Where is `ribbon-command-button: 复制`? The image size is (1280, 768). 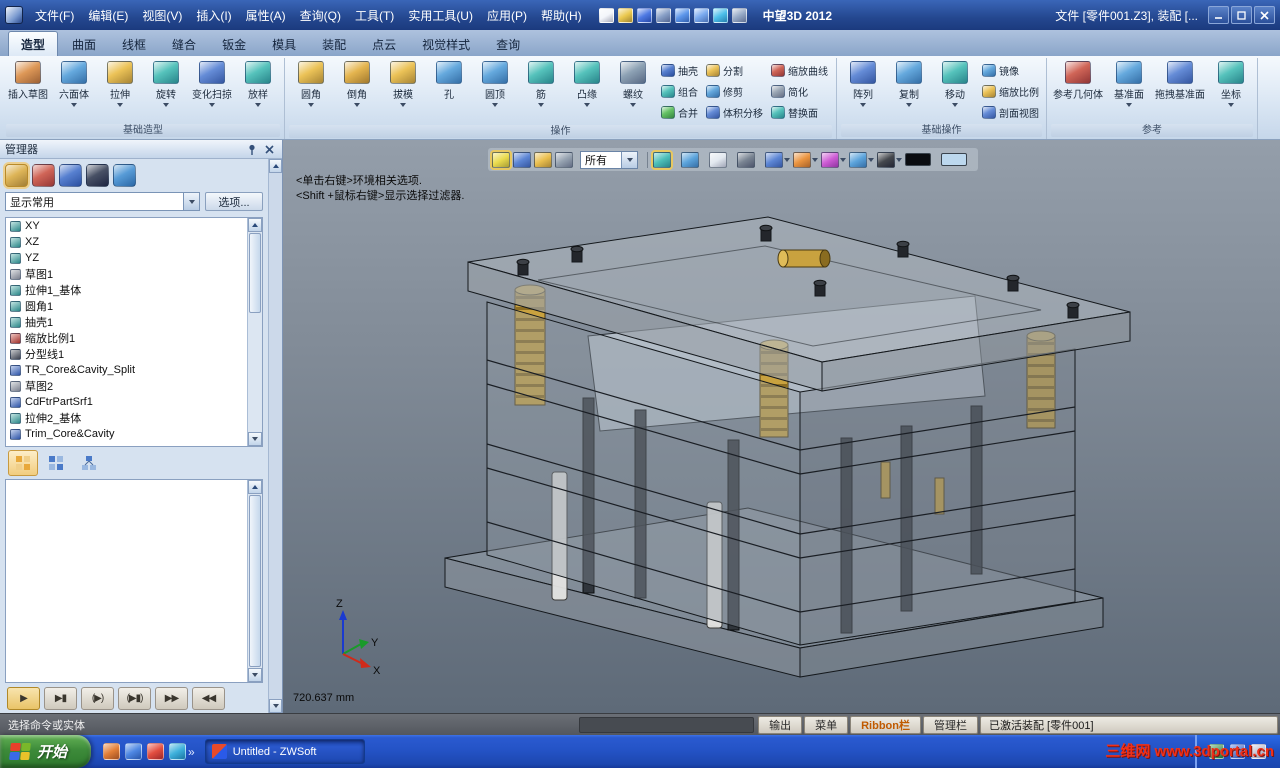
ribbon-command-button: 复制 is located at coordinates (909, 90).